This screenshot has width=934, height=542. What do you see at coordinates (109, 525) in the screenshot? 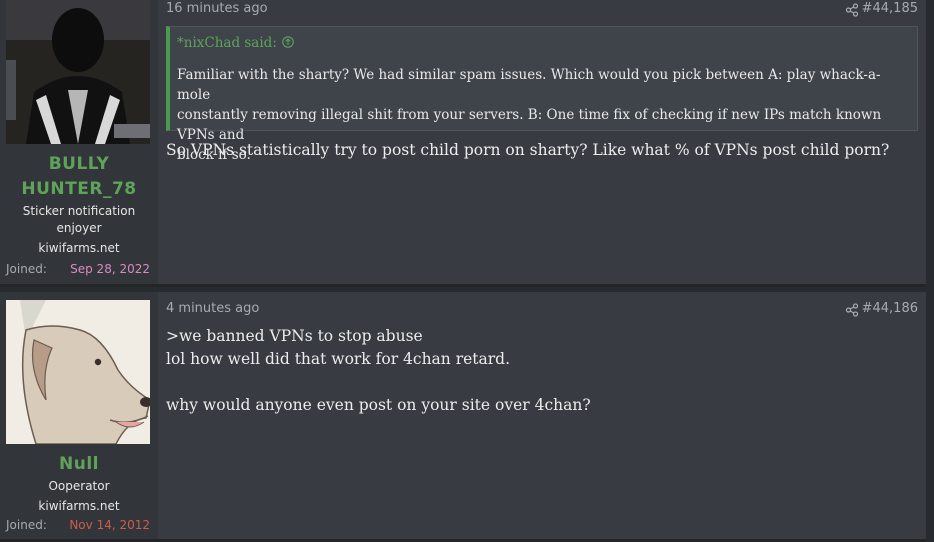
I see `joined-date: Nov 14, 2012` at bounding box center [109, 525].